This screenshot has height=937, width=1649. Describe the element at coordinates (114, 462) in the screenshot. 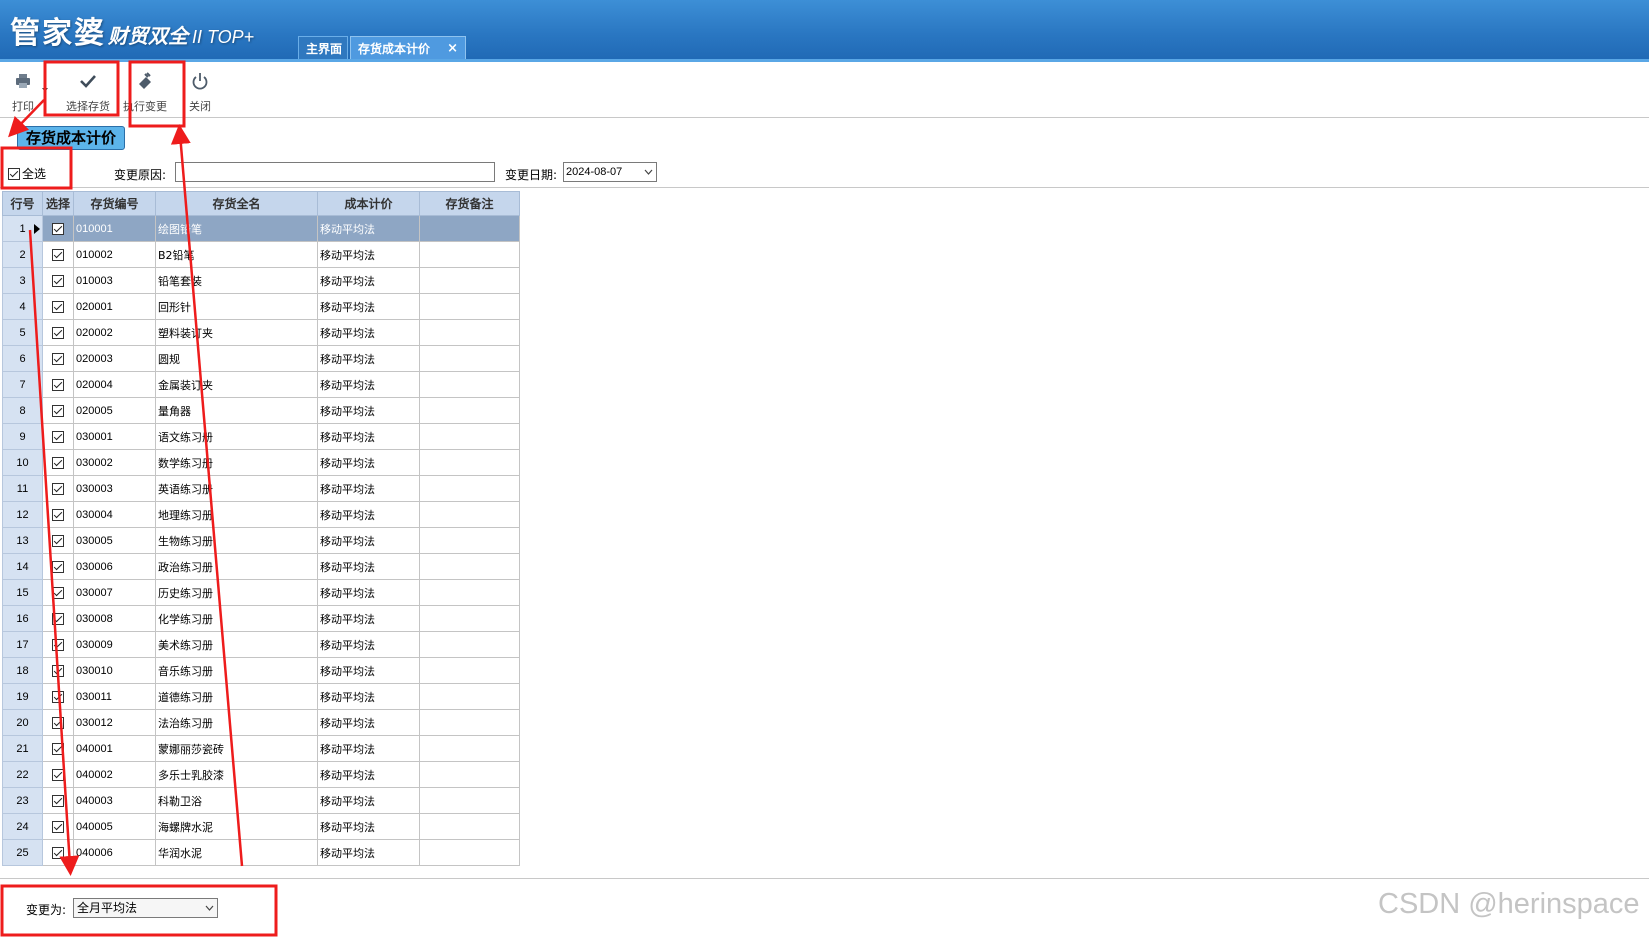

I see `inventory-code-cell: 030002` at that location.